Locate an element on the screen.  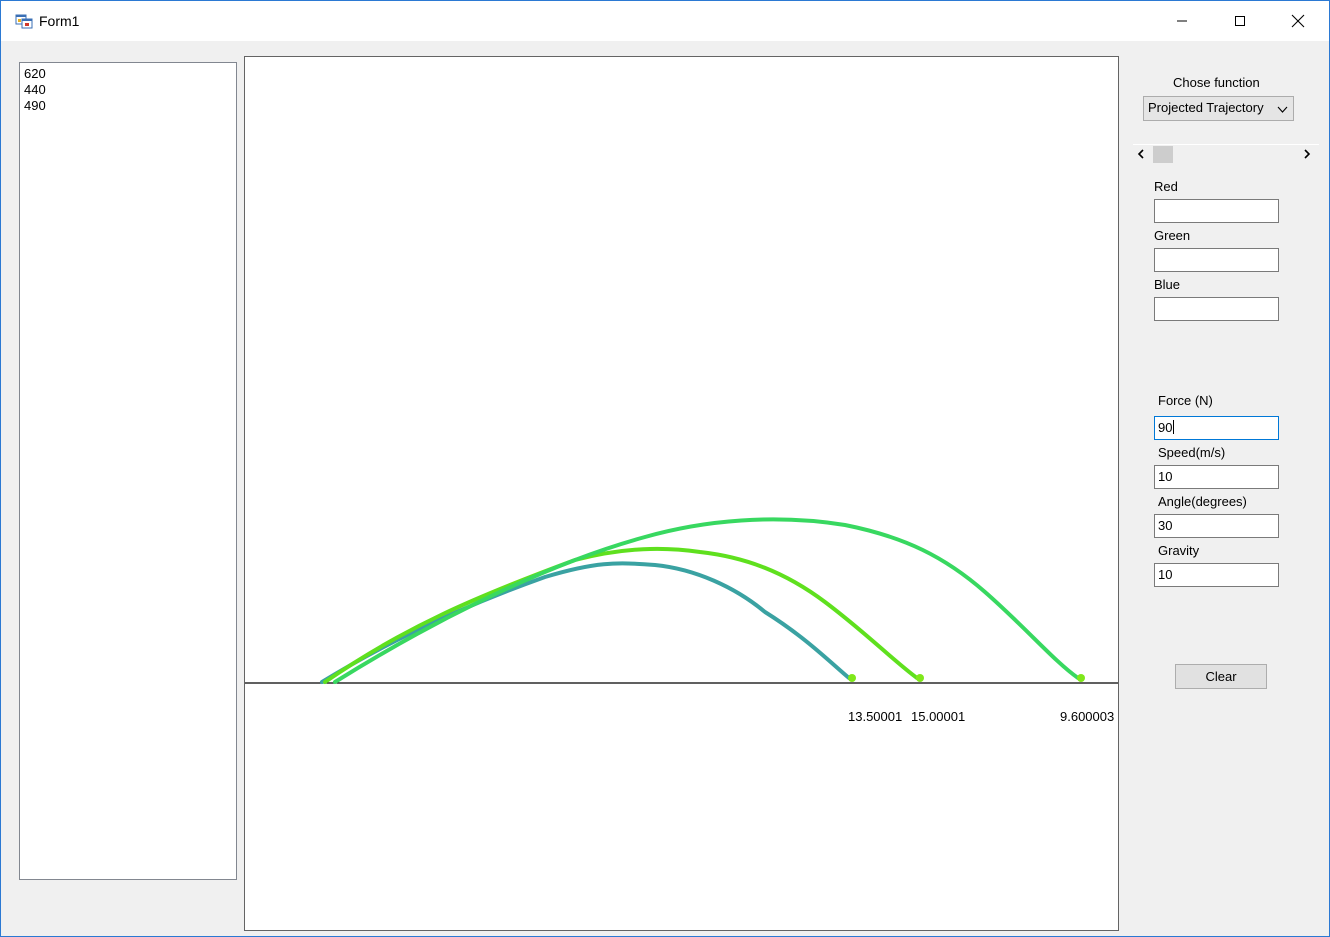
speed-input: 10 is located at coordinates (1216, 477).